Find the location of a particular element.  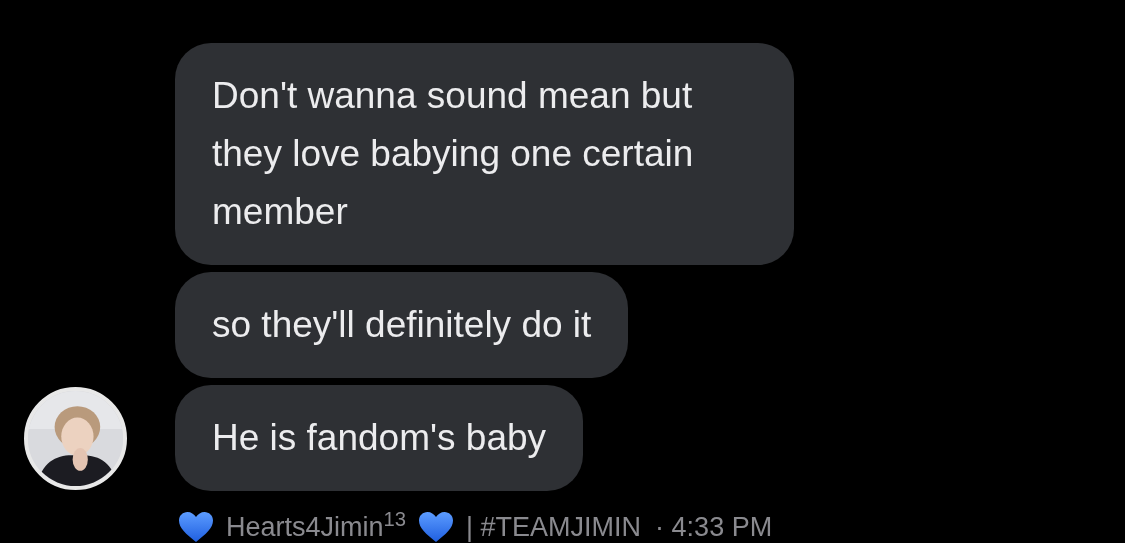

sender-name: Hearts4Jimin$^{13}$ is located at coordinates (316, 525).